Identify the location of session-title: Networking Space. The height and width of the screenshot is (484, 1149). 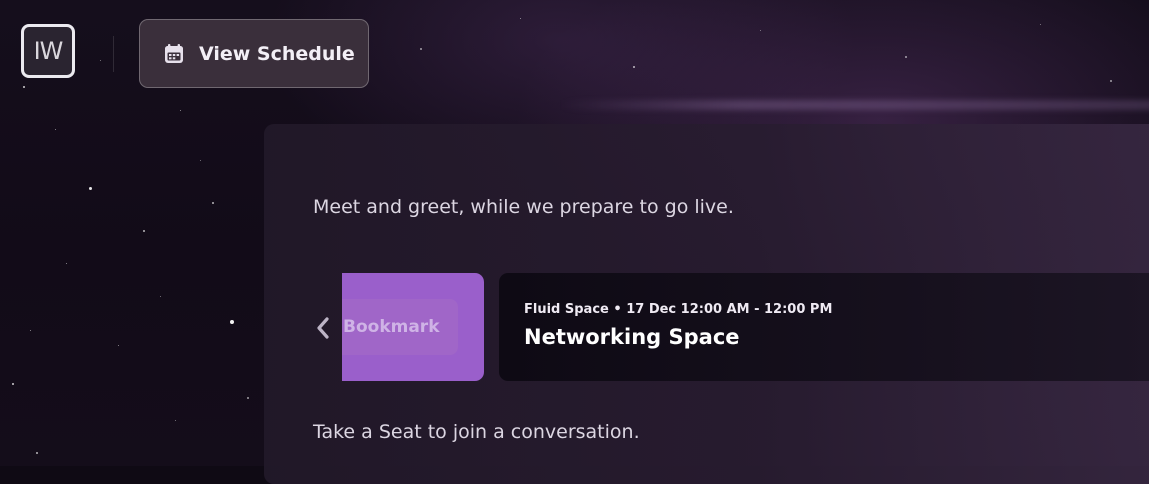
(632, 337).